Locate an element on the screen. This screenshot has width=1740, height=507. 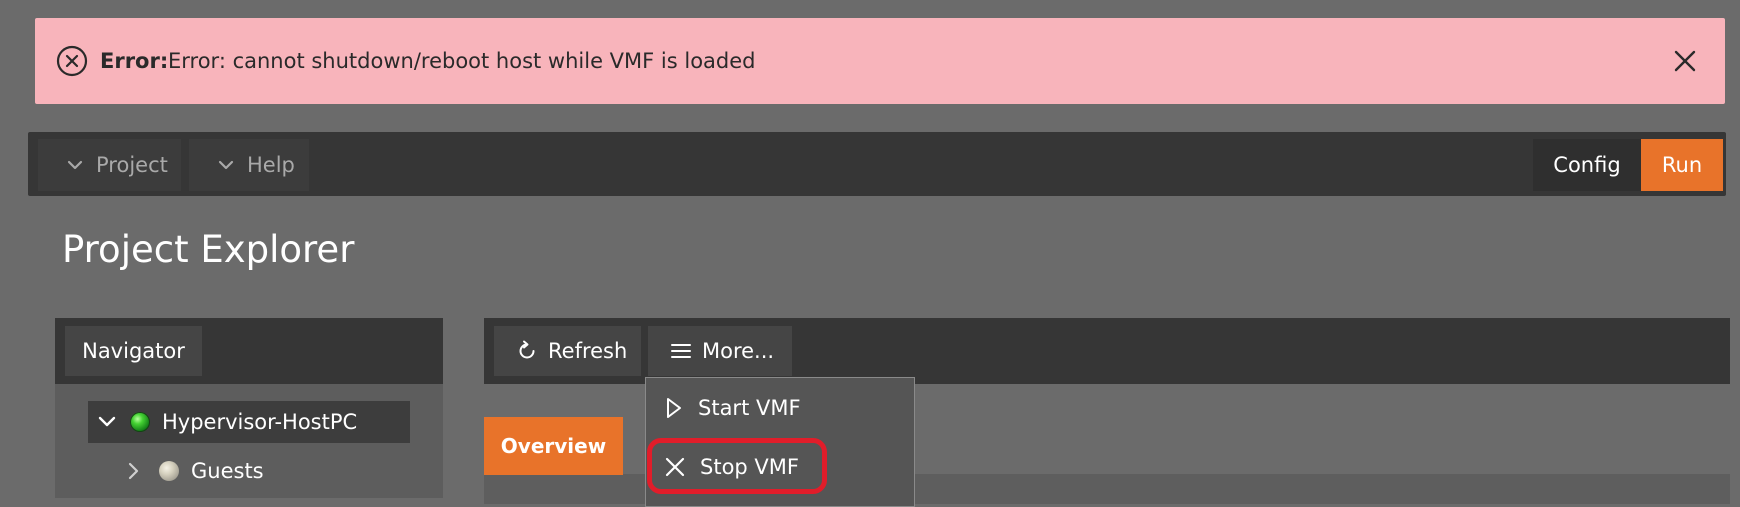
refresh-button: Refresh is located at coordinates (567, 351).